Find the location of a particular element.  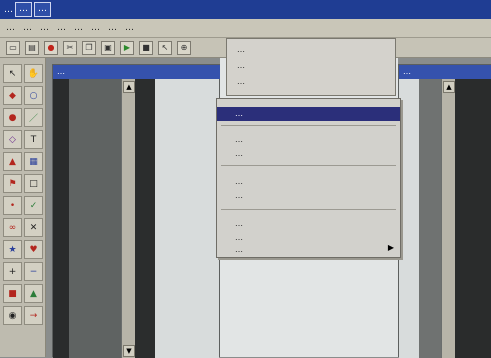

run-icon: ▶ is located at coordinates (127, 47).